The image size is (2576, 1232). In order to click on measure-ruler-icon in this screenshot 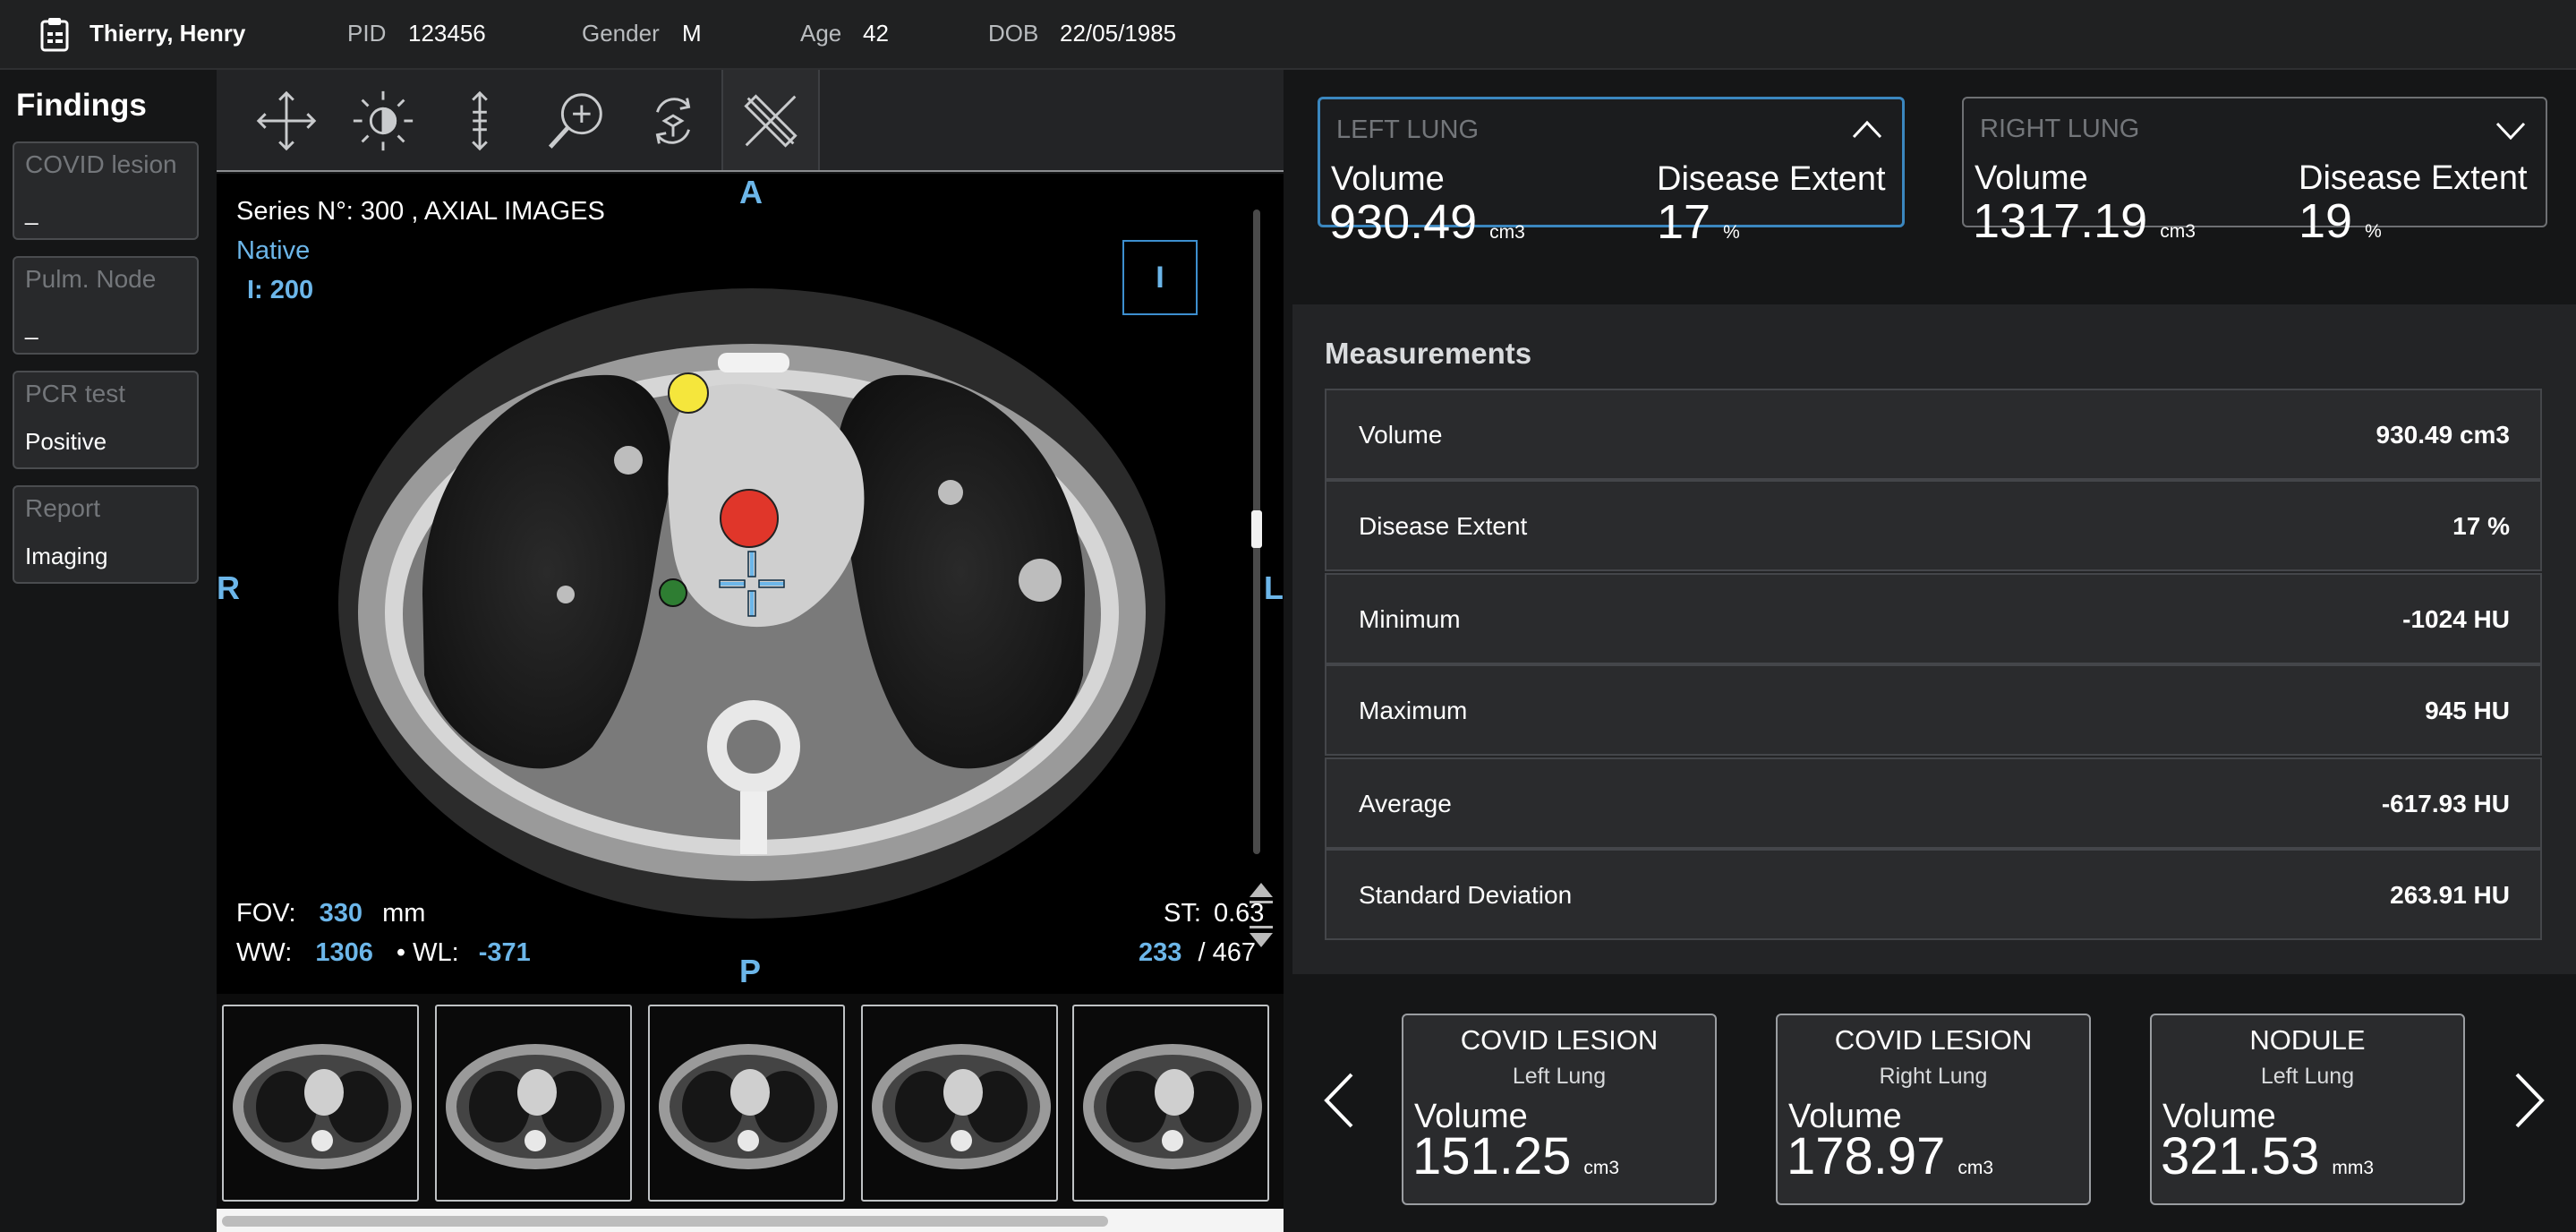, I will do `click(771, 121)`.